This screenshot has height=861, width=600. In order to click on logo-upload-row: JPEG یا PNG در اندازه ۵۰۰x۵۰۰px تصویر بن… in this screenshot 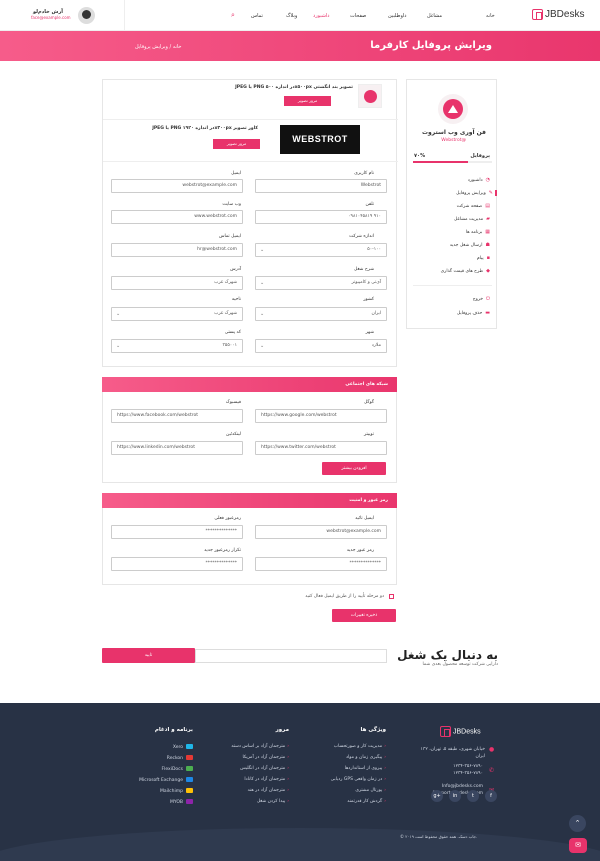, I will do `click(250, 100)`.